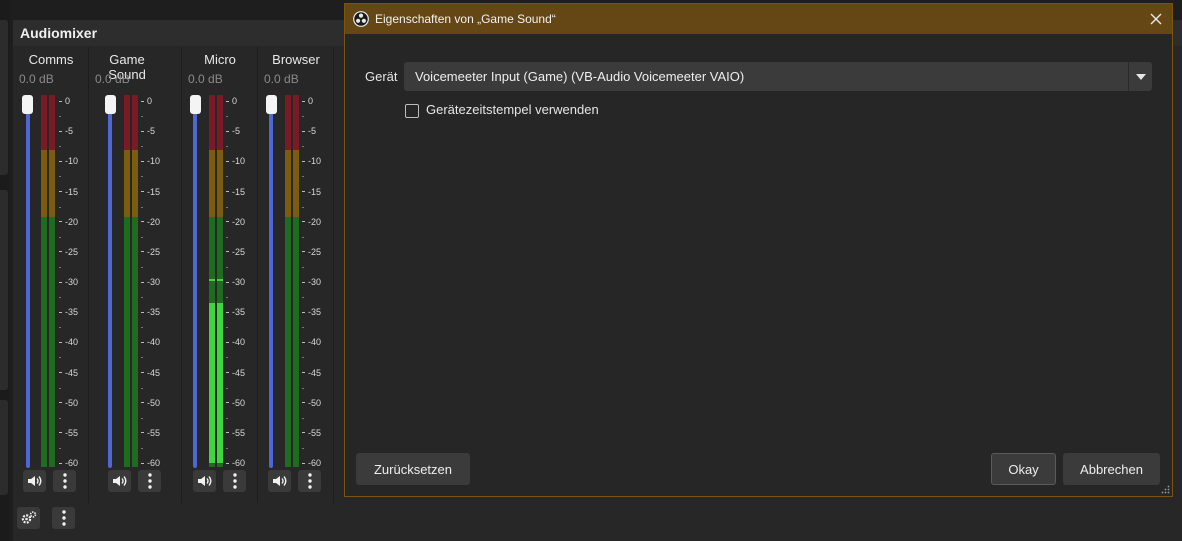 The height and width of the screenshot is (541, 1182). I want to click on channel-name: Comms, so click(51, 59).